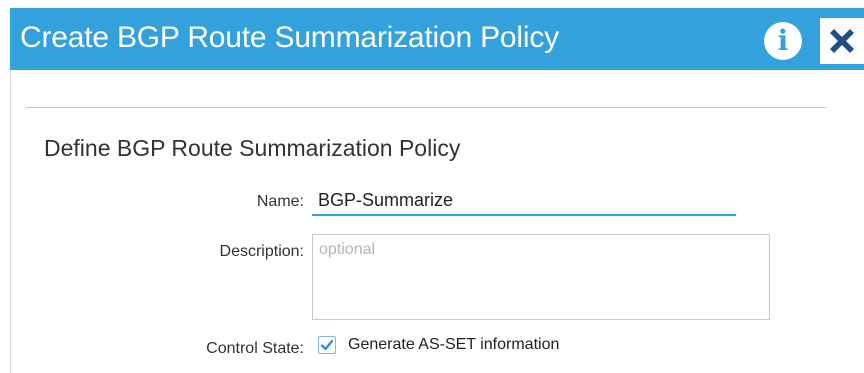 This screenshot has width=864, height=373. What do you see at coordinates (280, 201) in the screenshot?
I see `name-label: Name:` at bounding box center [280, 201].